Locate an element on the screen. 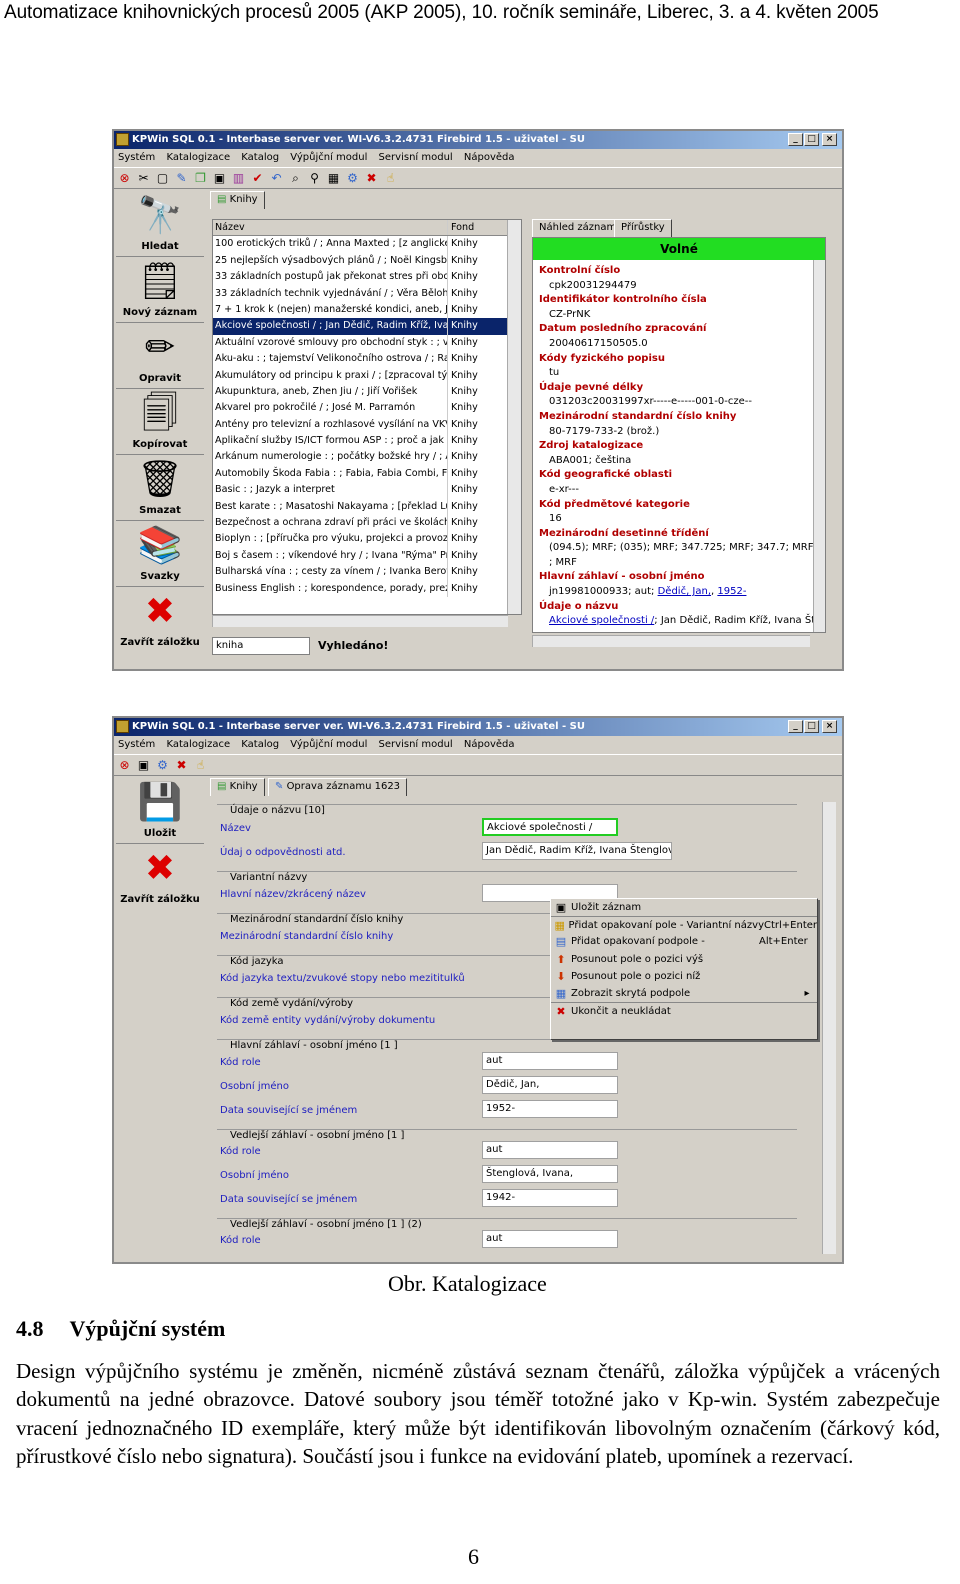  copy-icon: ❐ is located at coordinates (200, 178).